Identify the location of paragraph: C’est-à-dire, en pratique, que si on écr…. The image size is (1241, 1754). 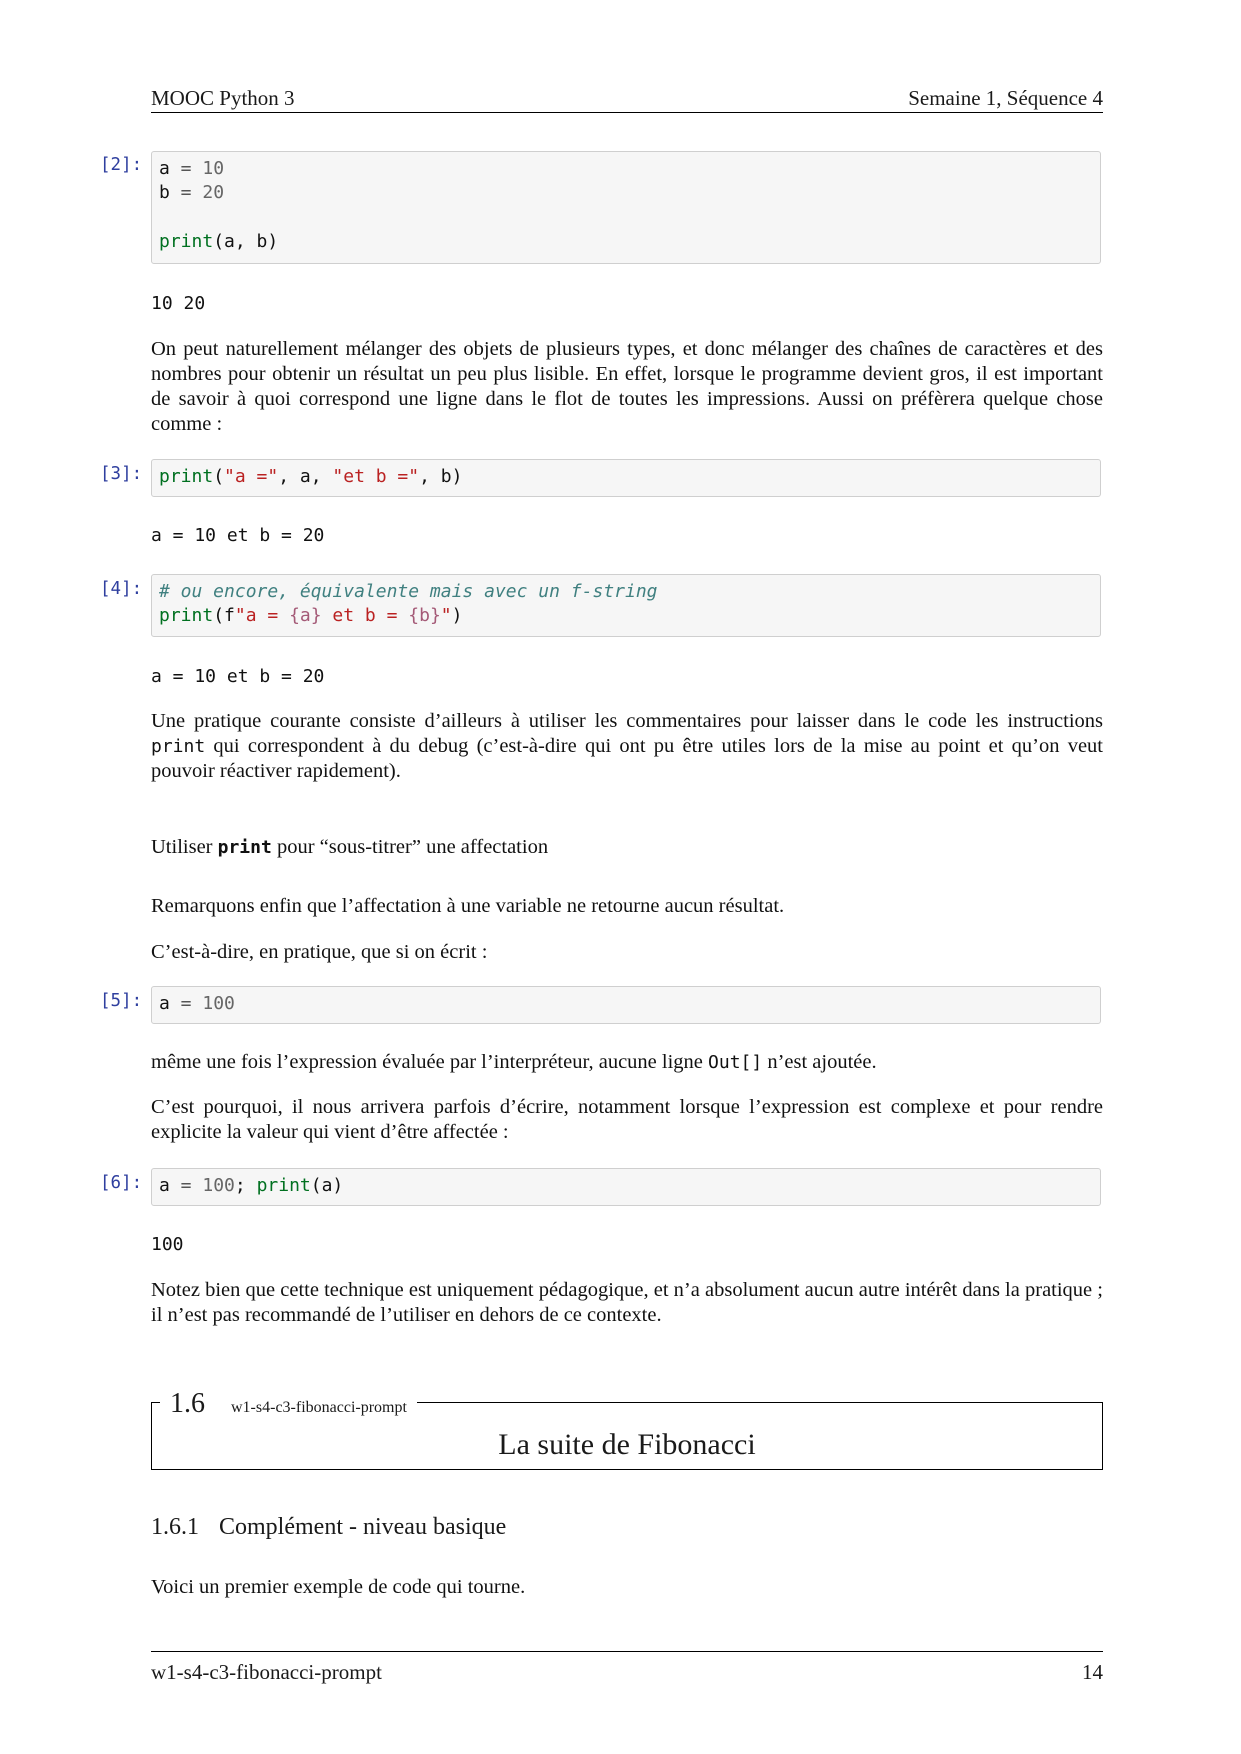
(319, 952).